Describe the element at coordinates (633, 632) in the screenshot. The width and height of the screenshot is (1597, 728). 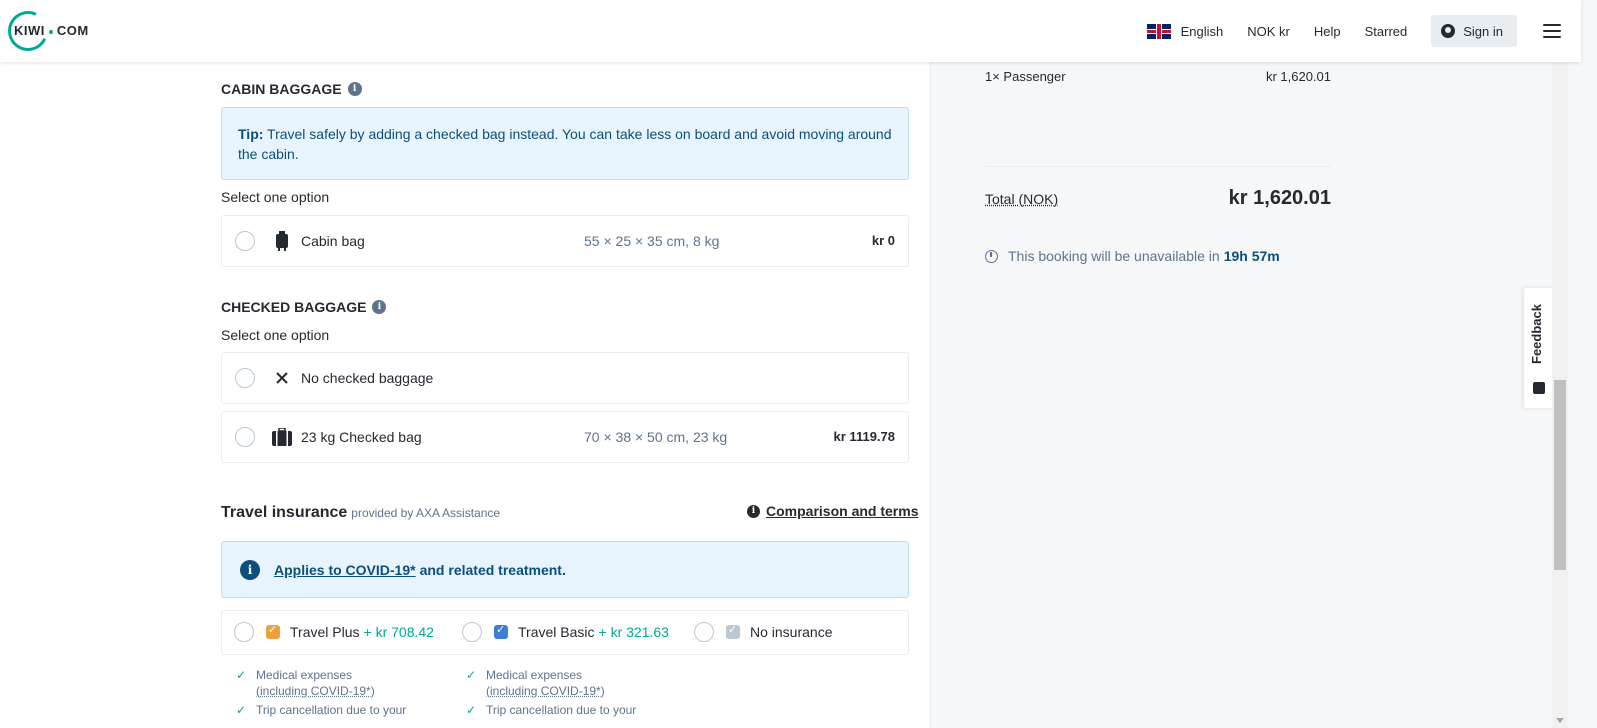
I see `option-price: + kr 321.63` at that location.